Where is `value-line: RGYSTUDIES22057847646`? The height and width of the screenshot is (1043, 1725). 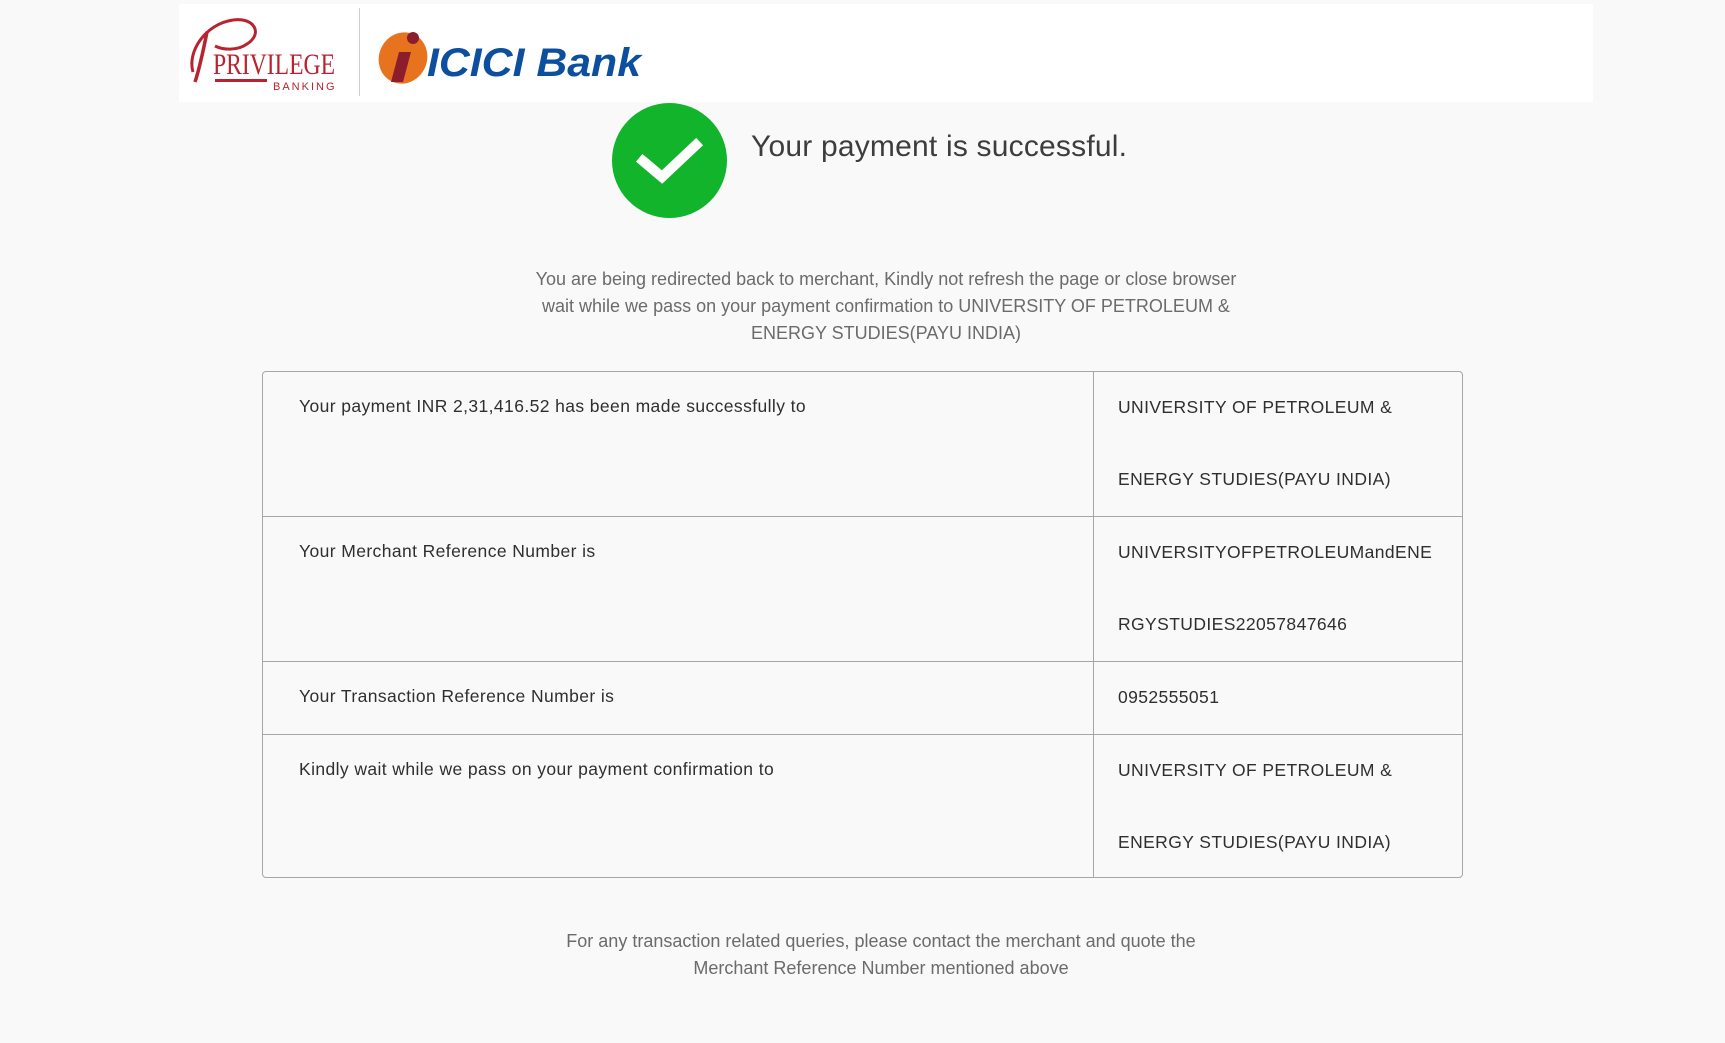
value-line: RGYSTUDIES22057847646 is located at coordinates (1233, 624).